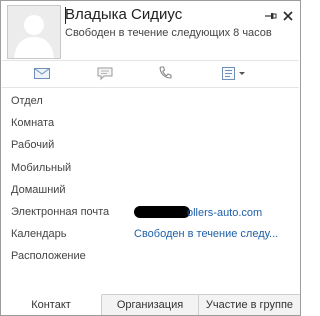 The image size is (320, 316). What do you see at coordinates (270, 16) in the screenshot?
I see `pin-icon` at bounding box center [270, 16].